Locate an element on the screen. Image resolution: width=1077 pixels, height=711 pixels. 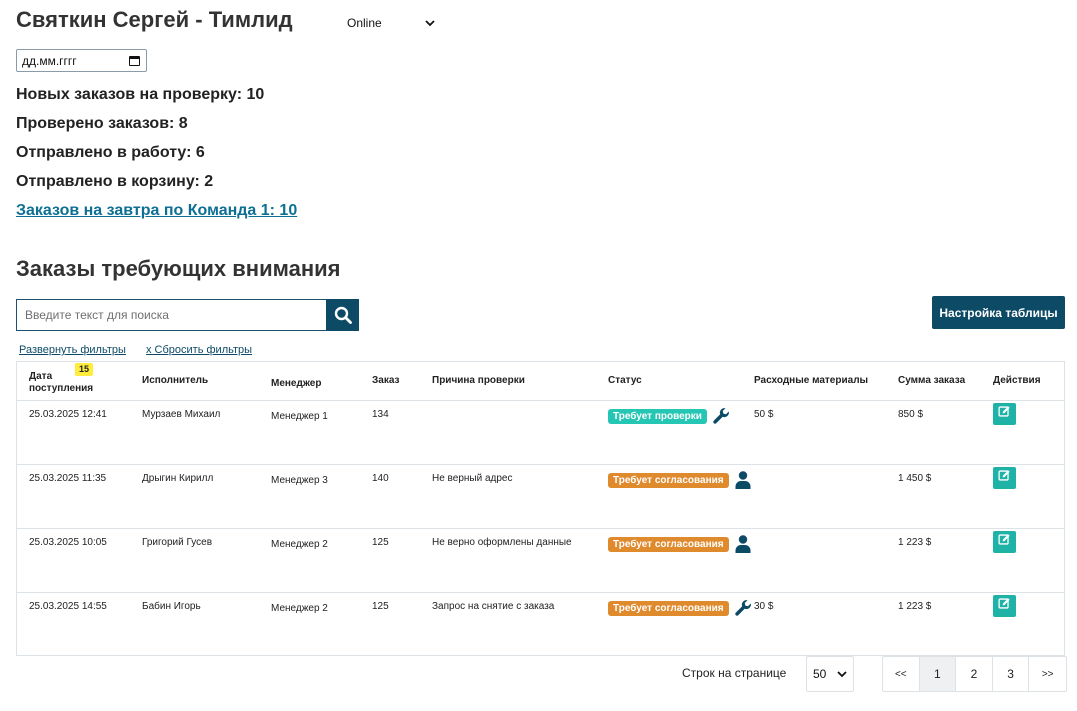
header-status: Статус is located at coordinates (625, 381).